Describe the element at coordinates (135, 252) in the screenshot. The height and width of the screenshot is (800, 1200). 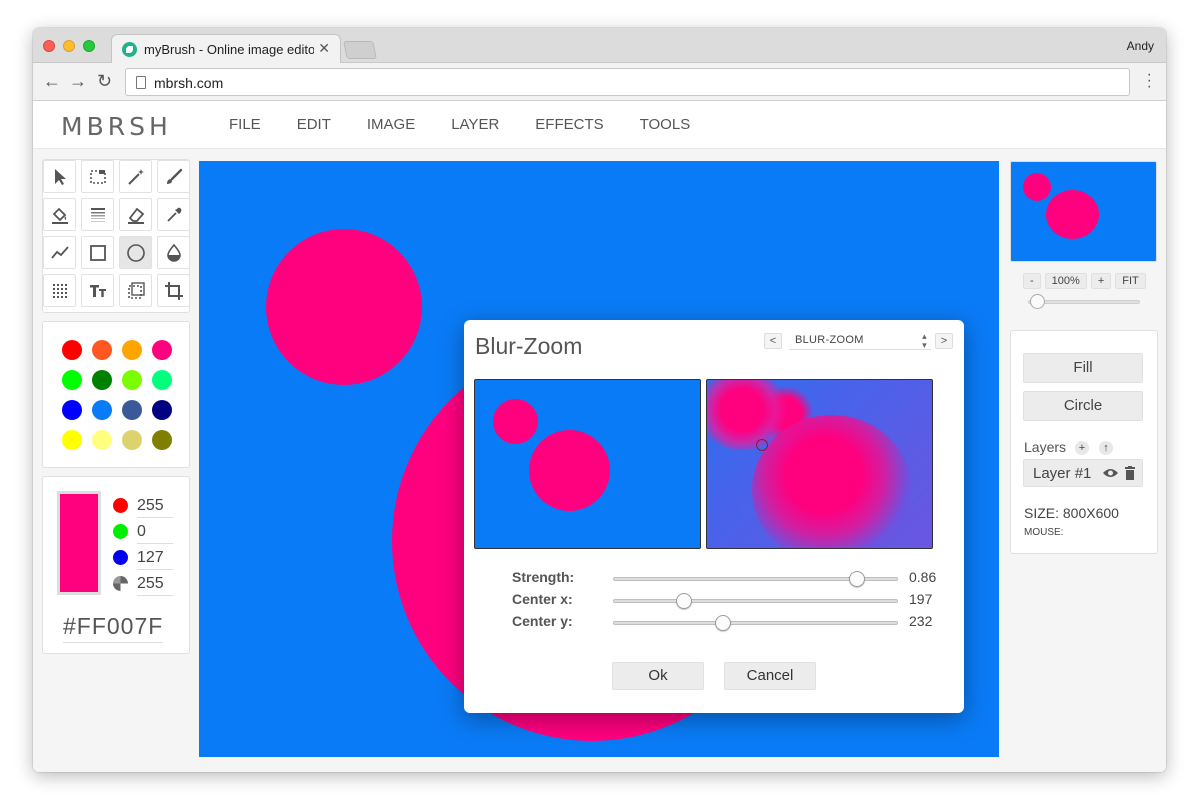
I see `circle-tool-icon` at that location.